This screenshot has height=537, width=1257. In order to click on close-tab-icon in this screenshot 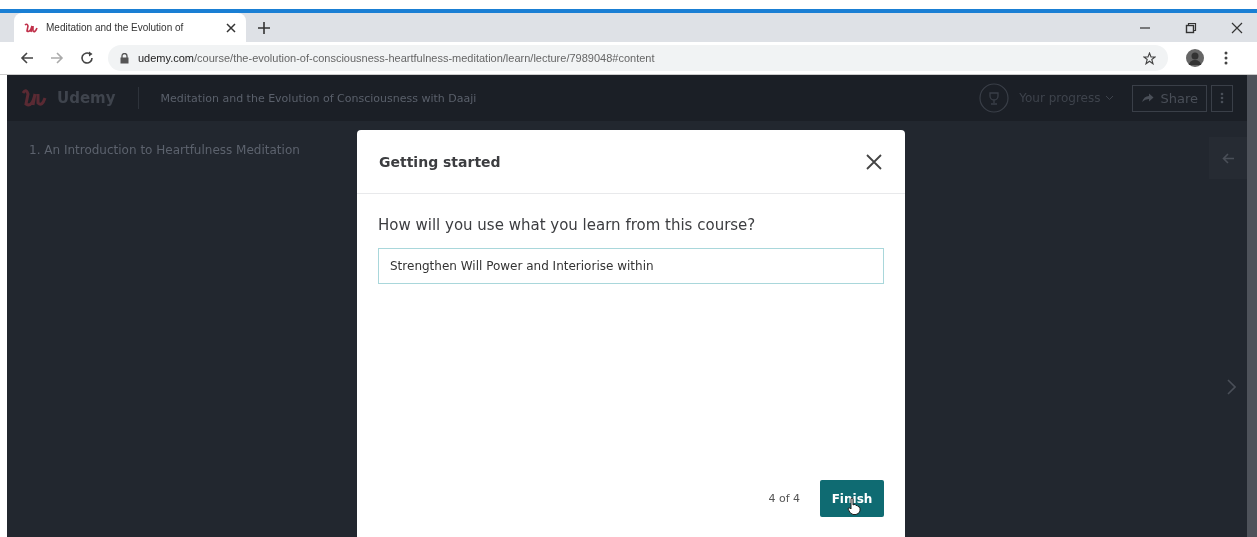, I will do `click(231, 27)`.